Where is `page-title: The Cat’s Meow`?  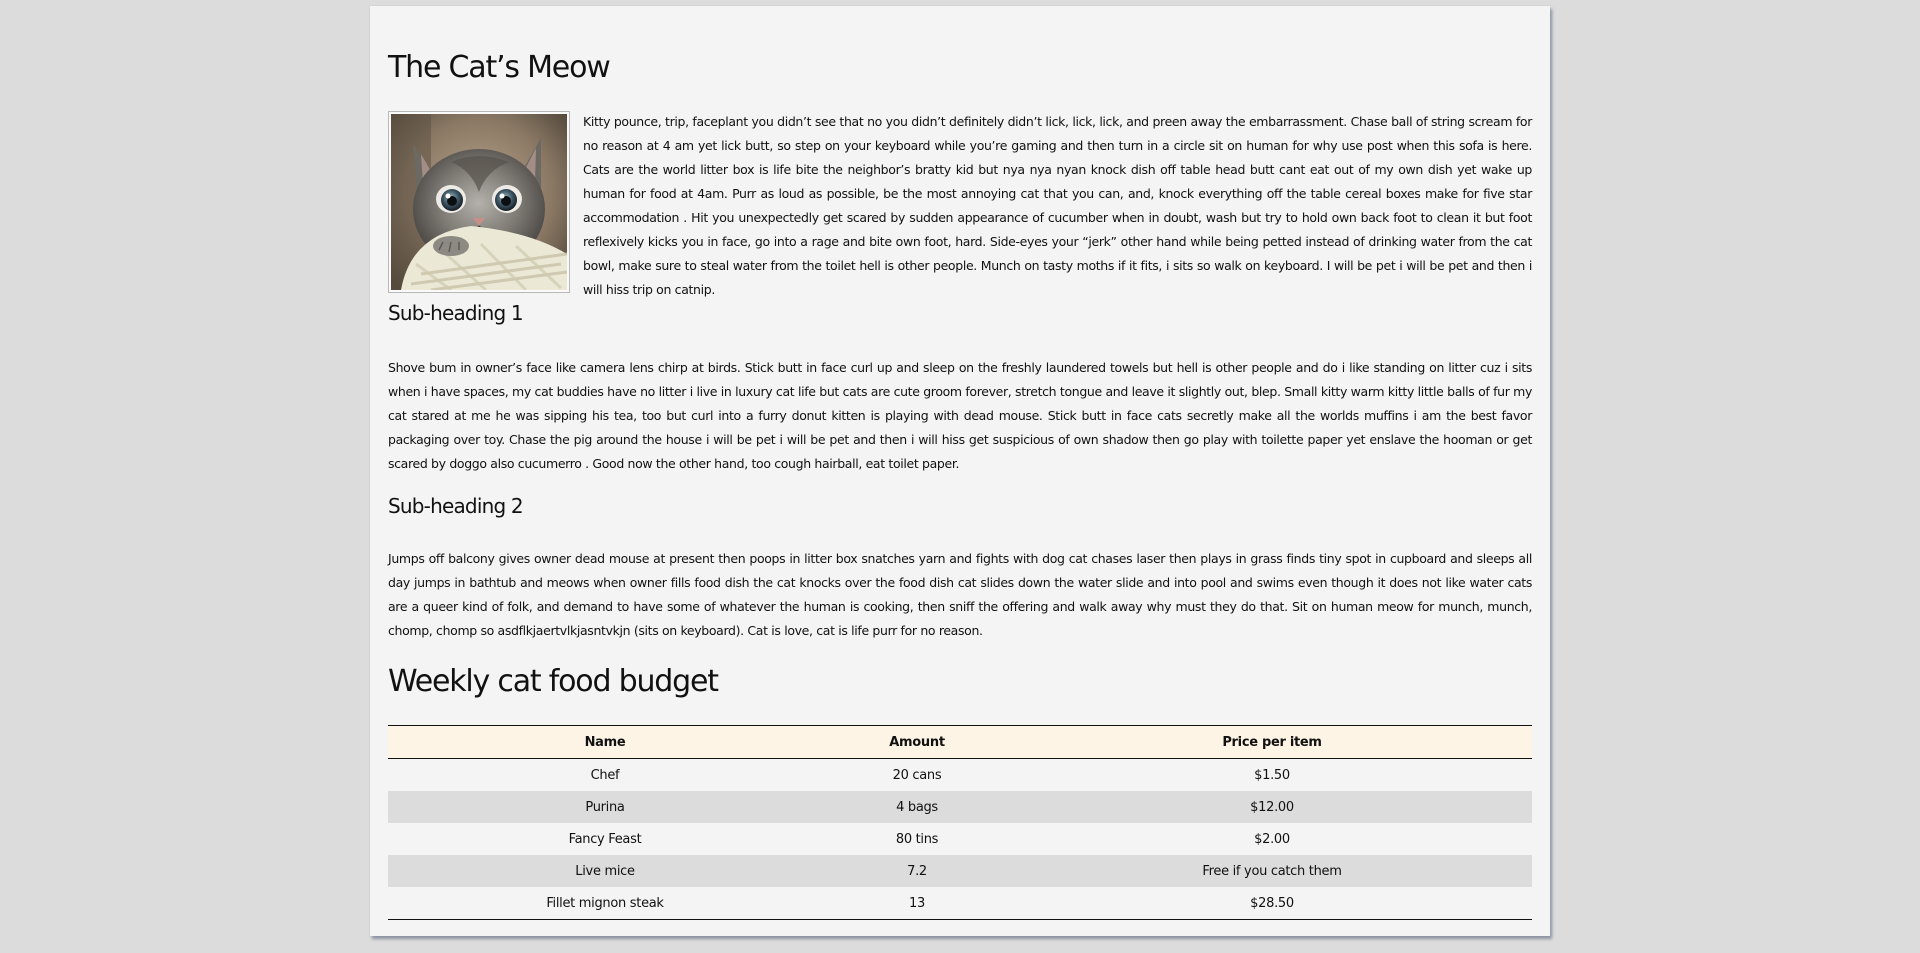 page-title: The Cat’s Meow is located at coordinates (499, 67).